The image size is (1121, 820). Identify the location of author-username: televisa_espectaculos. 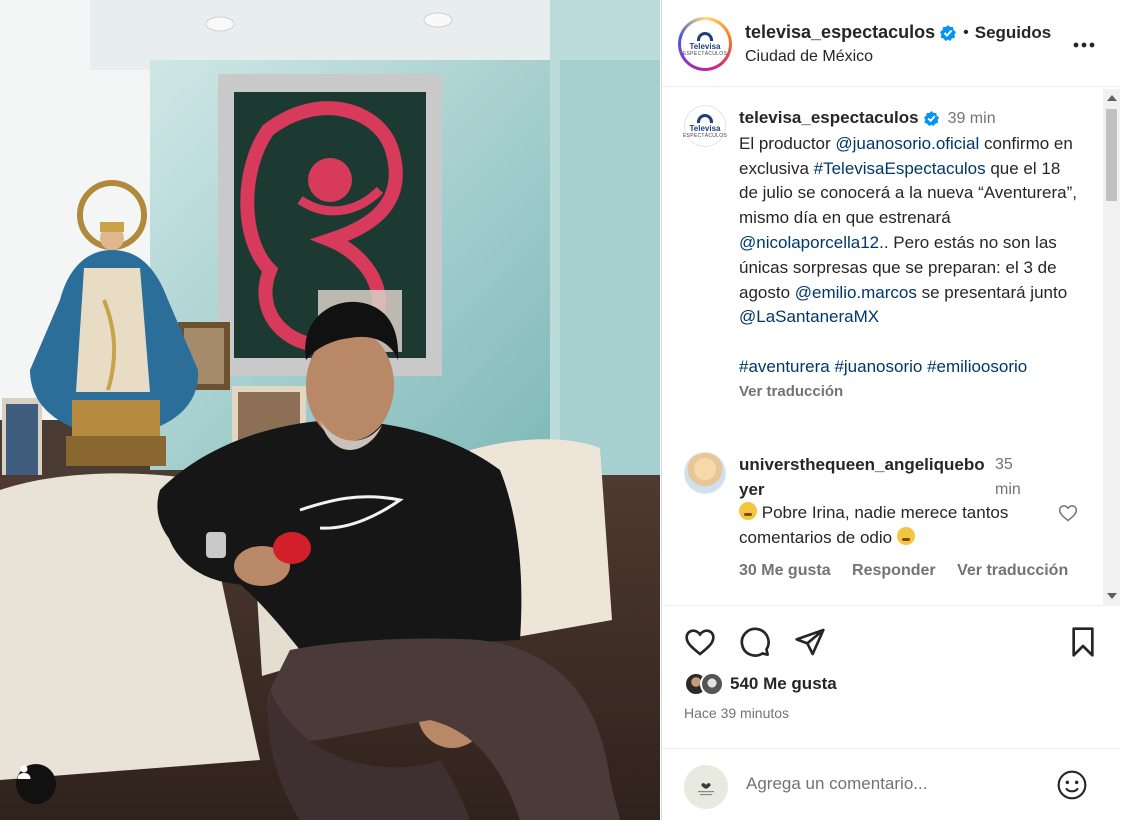
(840, 32).